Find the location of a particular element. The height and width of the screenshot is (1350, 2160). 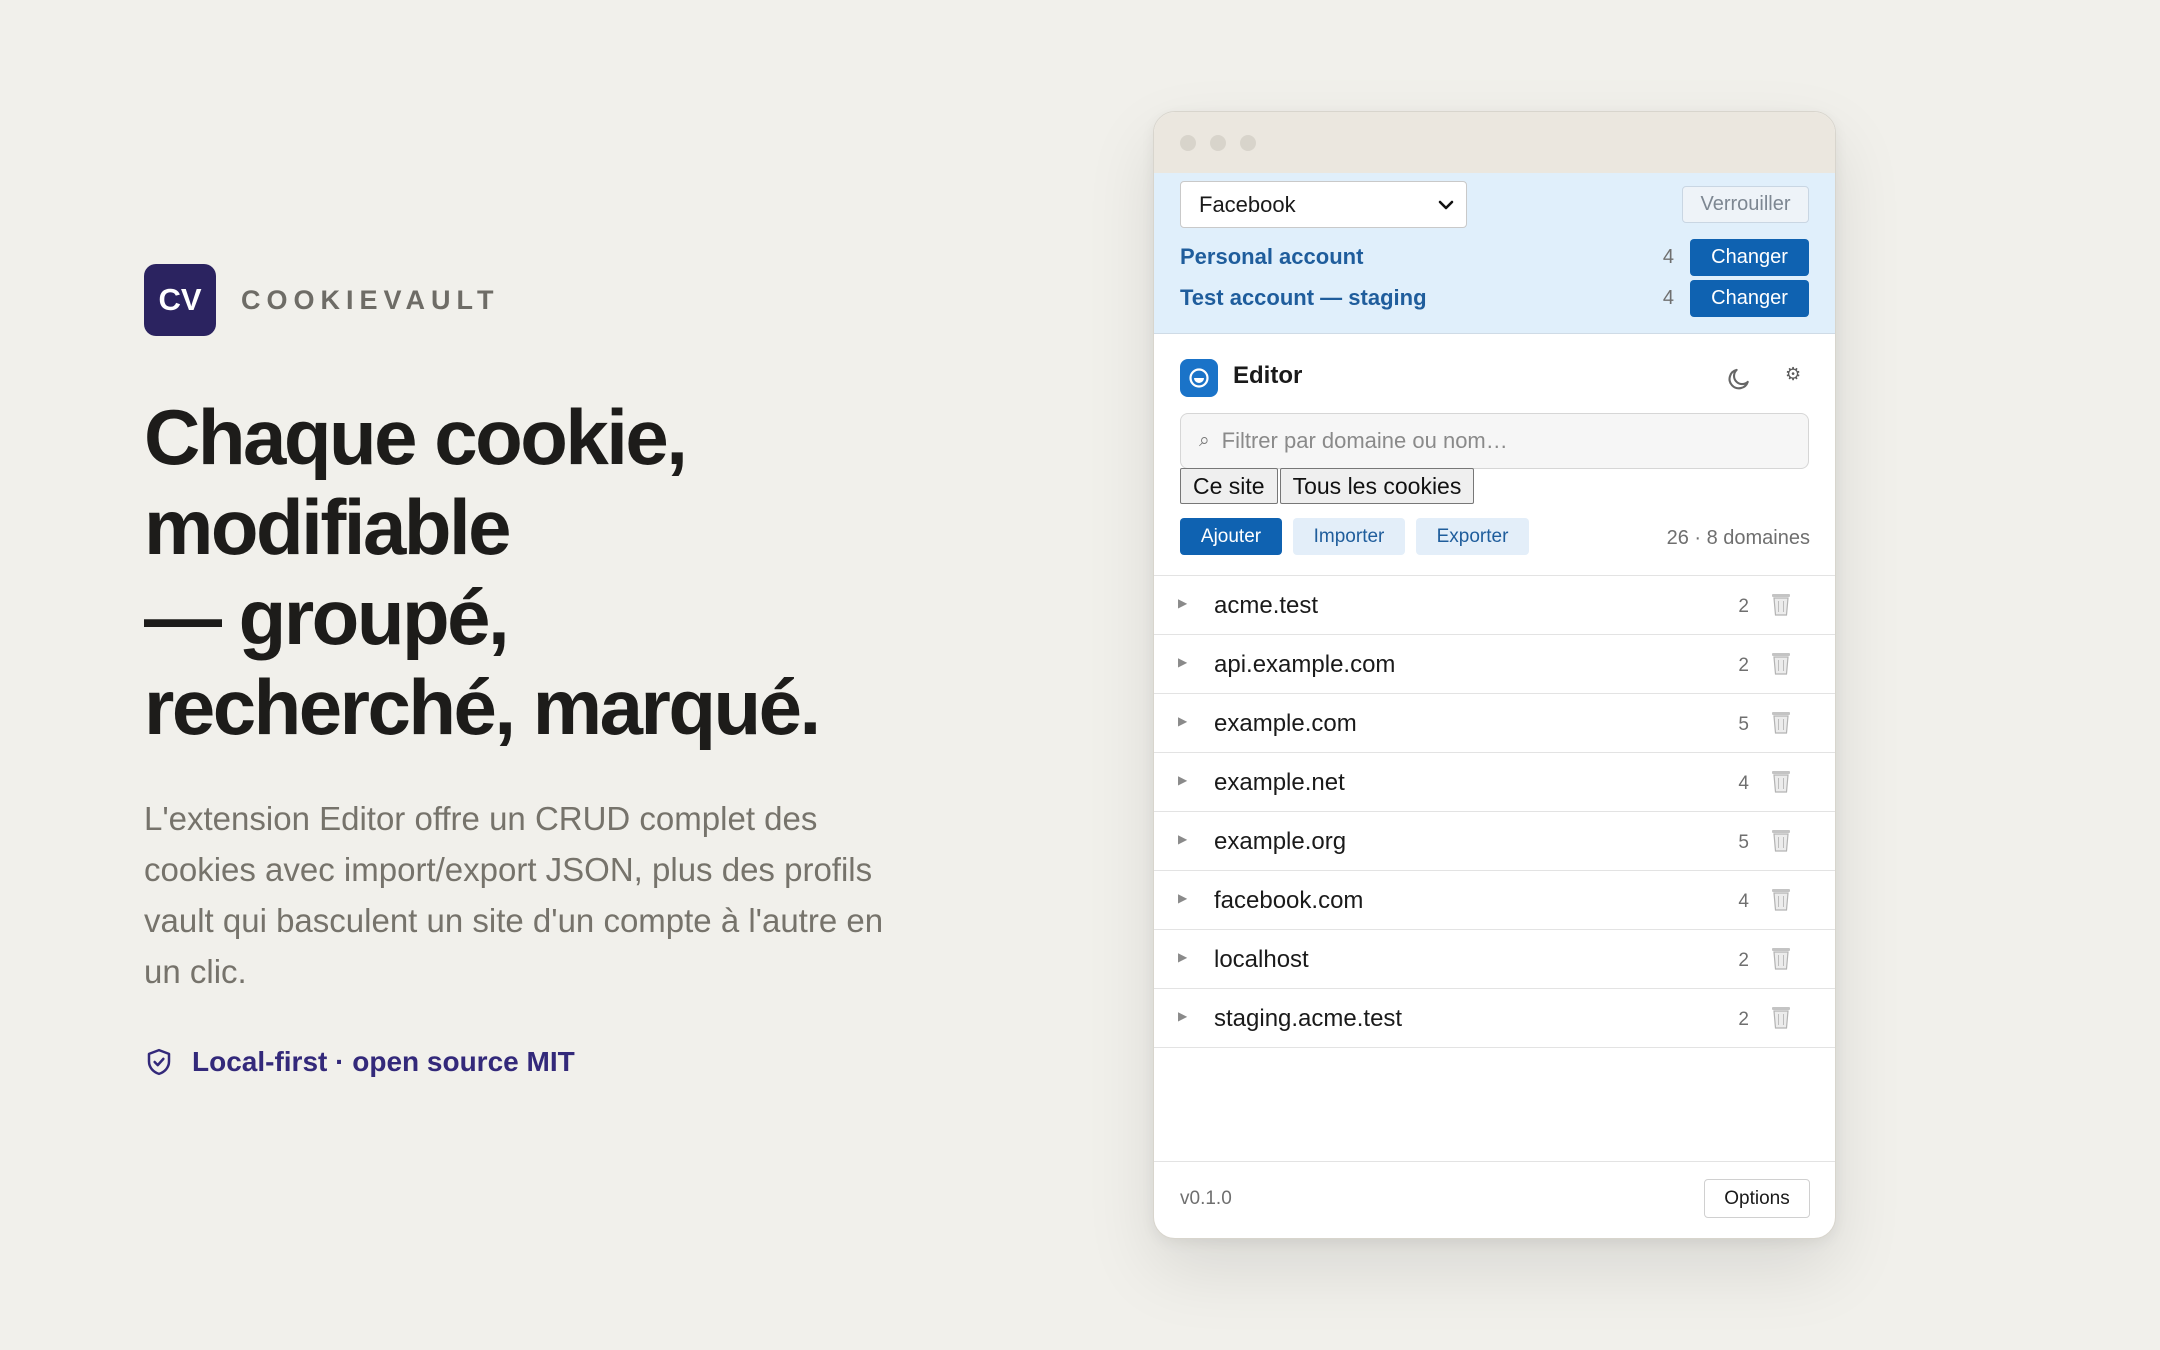

brand: CV COOKIEVAULT is located at coordinates (322, 300).